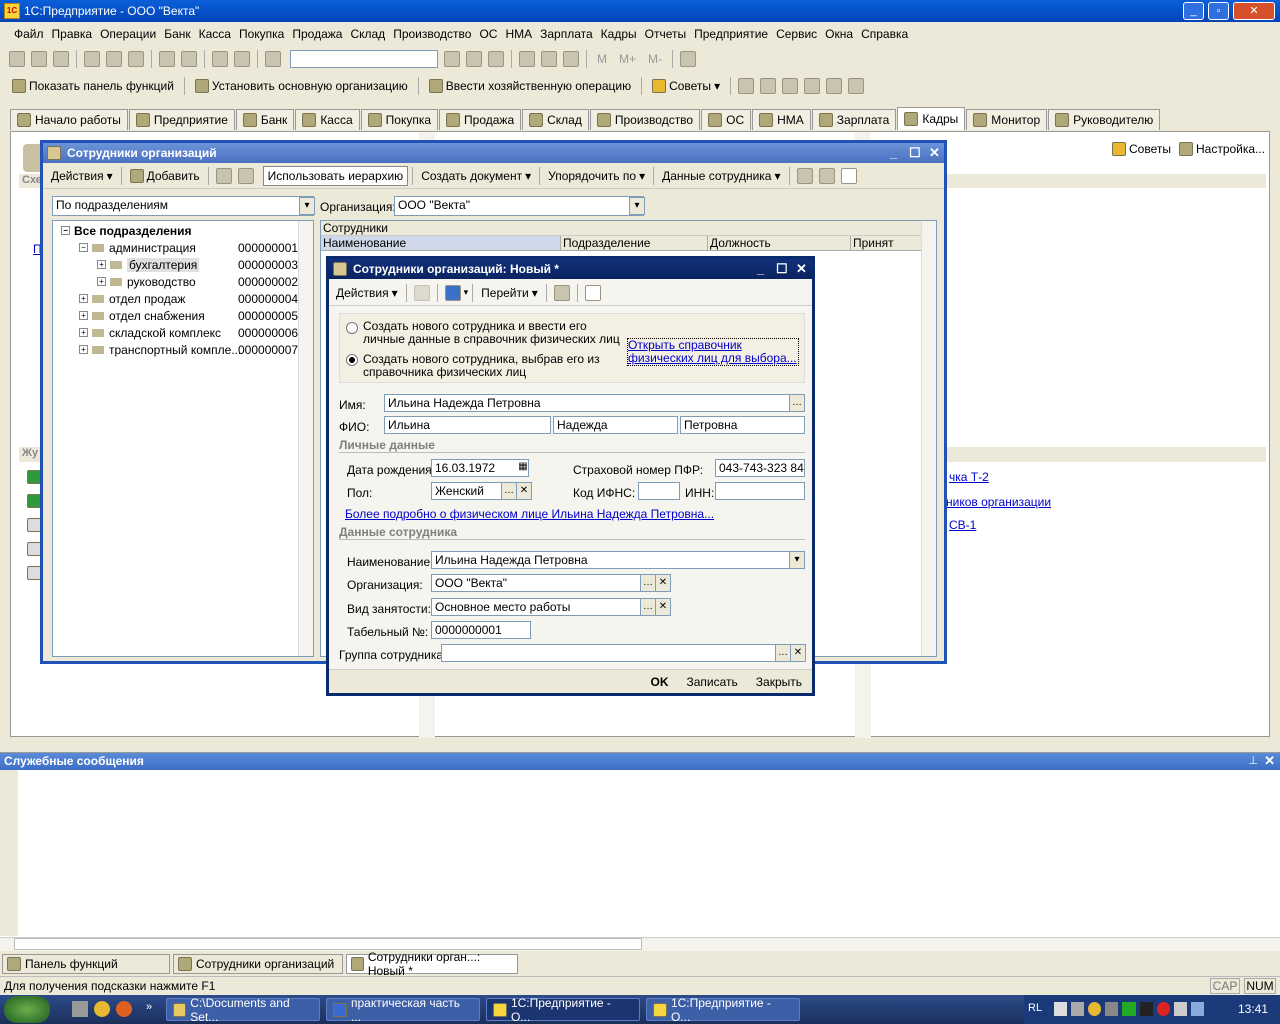 The image size is (1280, 1024). I want to click on section-tab: Руководителю, so click(1104, 119).